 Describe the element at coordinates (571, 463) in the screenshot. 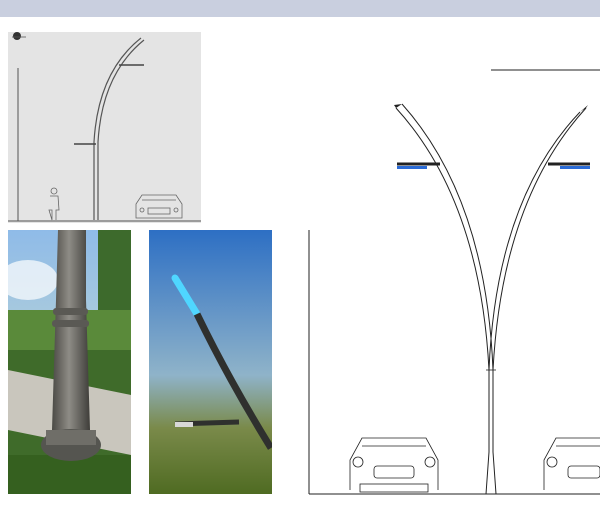

I see `car-front-right-icon` at that location.